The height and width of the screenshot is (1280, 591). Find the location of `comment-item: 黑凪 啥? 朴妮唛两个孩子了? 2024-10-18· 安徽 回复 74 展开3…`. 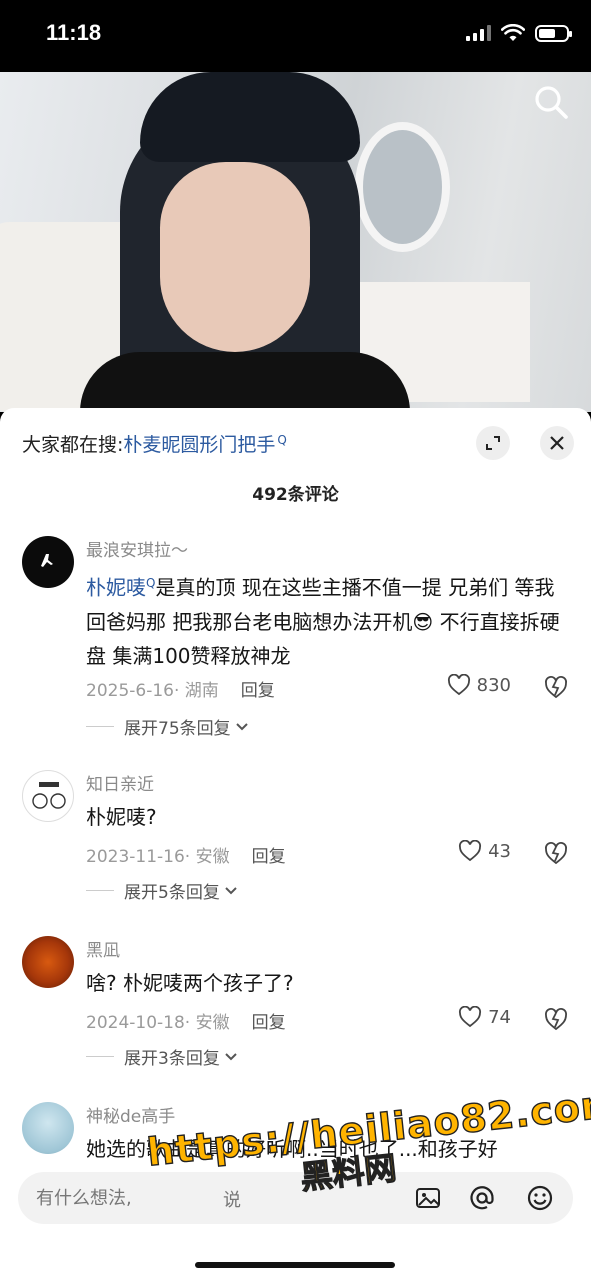

comment-item: 黑凪 啥? 朴妮唛两个孩子了? 2024-10-18· 安徽 回复 74 展开3… is located at coordinates (295, 1002).